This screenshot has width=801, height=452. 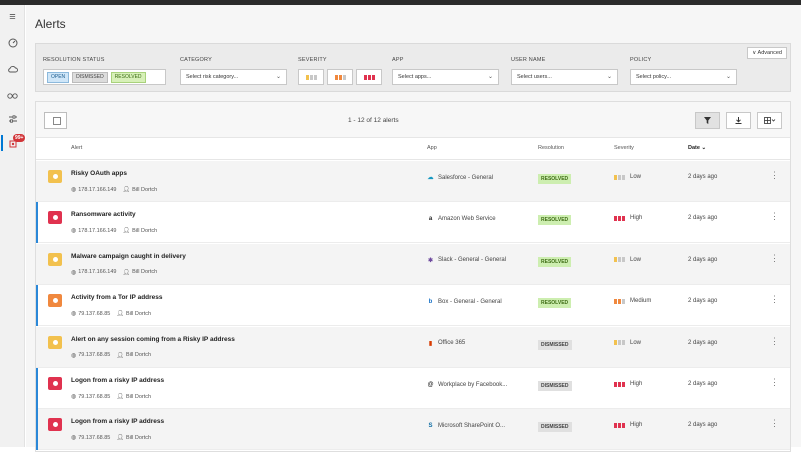 What do you see at coordinates (697, 148) in the screenshot?
I see `column-header-date: Date ⌄` at bounding box center [697, 148].